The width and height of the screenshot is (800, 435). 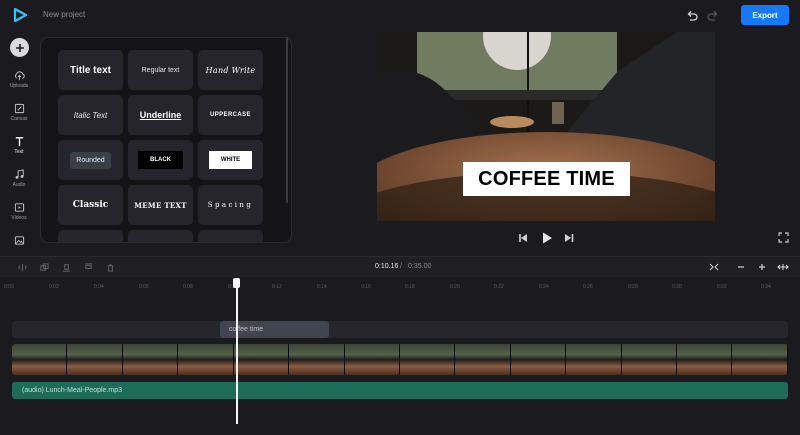 I want to click on image-icon, so click(x=19, y=240).